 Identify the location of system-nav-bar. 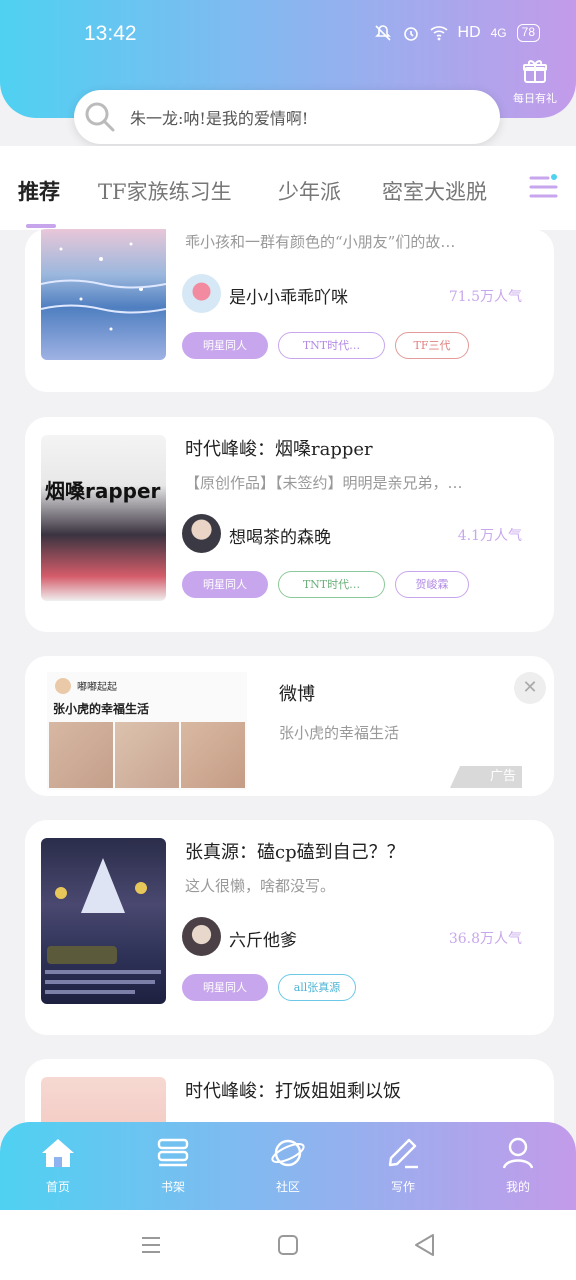
(288, 1245).